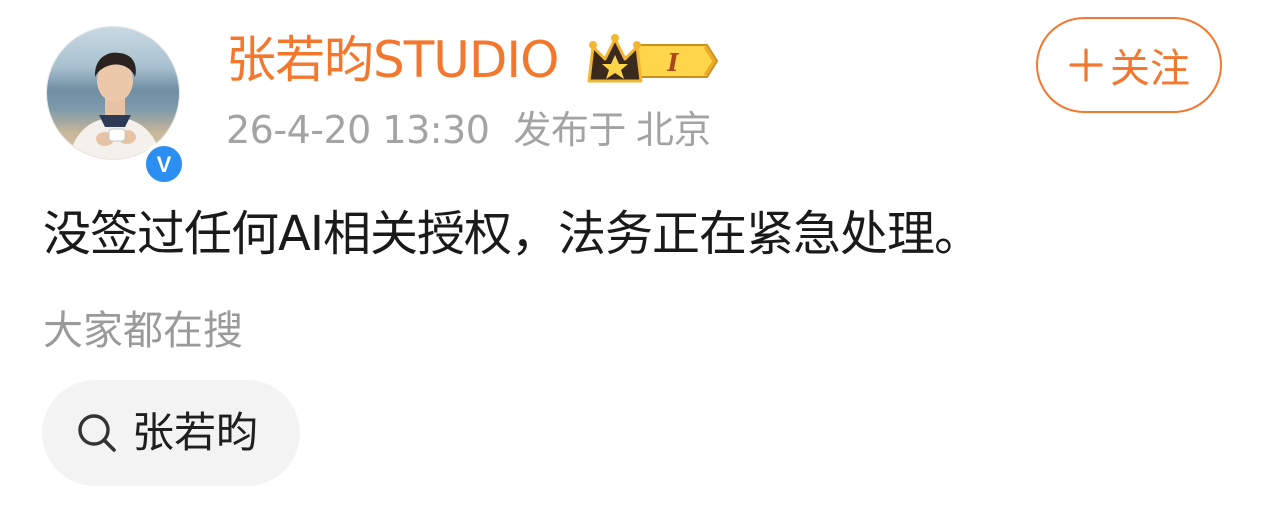  Describe the element at coordinates (672, 62) in the screenshot. I see `member-level: I` at that location.